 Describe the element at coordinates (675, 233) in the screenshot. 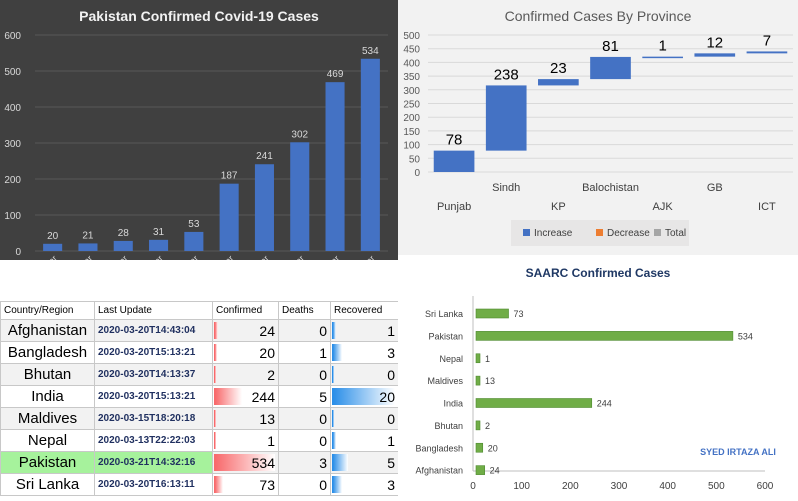

I see `legend-label: Total` at that location.